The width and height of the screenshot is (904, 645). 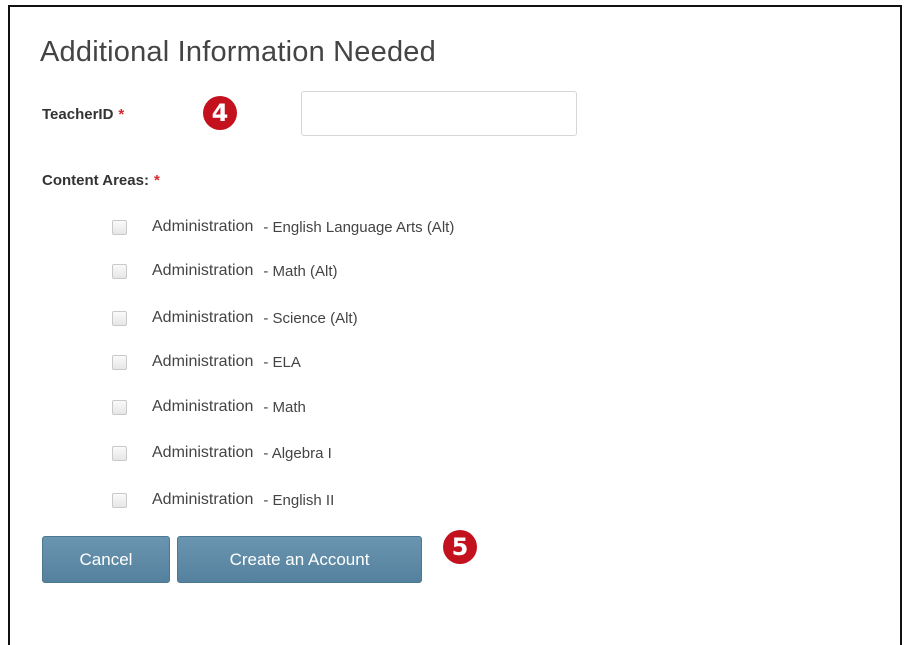 I want to click on content-areas-label: Content Areas: *, so click(x=101, y=180).